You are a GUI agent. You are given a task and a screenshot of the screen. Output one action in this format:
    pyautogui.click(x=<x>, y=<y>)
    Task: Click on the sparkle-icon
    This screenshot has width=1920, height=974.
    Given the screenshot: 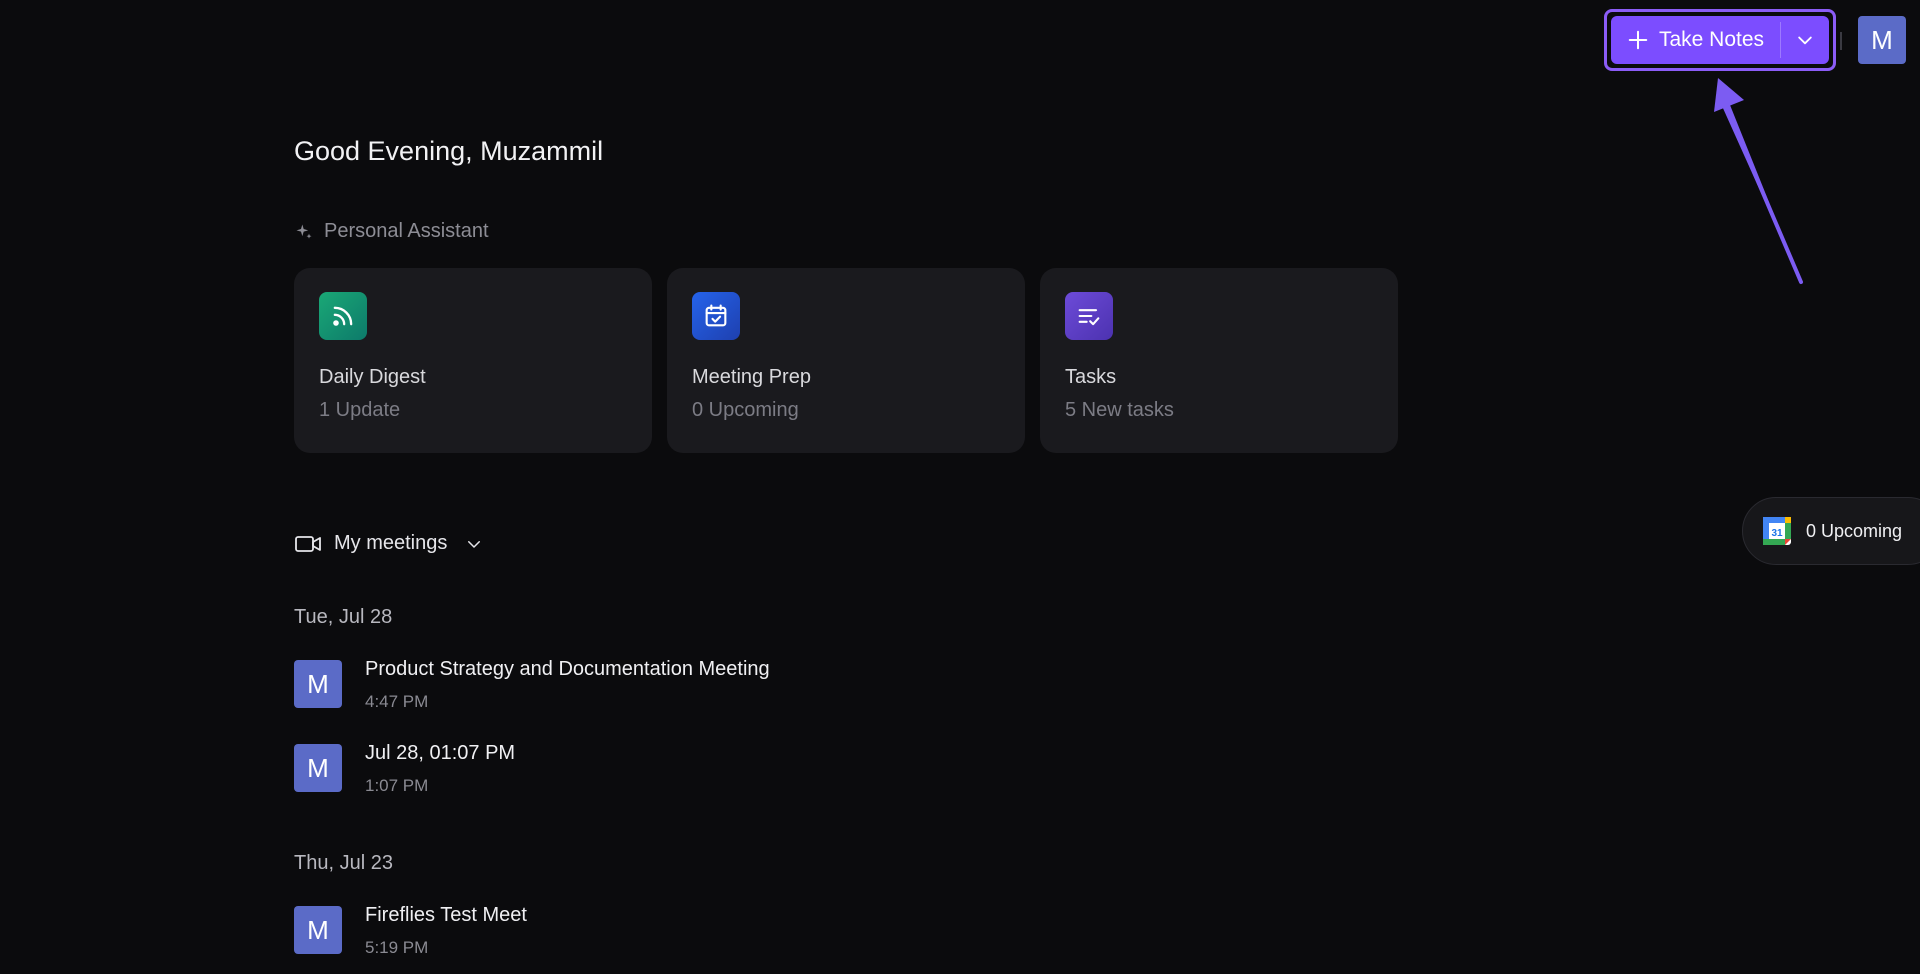 What is the action you would take?
    pyautogui.click(x=304, y=231)
    